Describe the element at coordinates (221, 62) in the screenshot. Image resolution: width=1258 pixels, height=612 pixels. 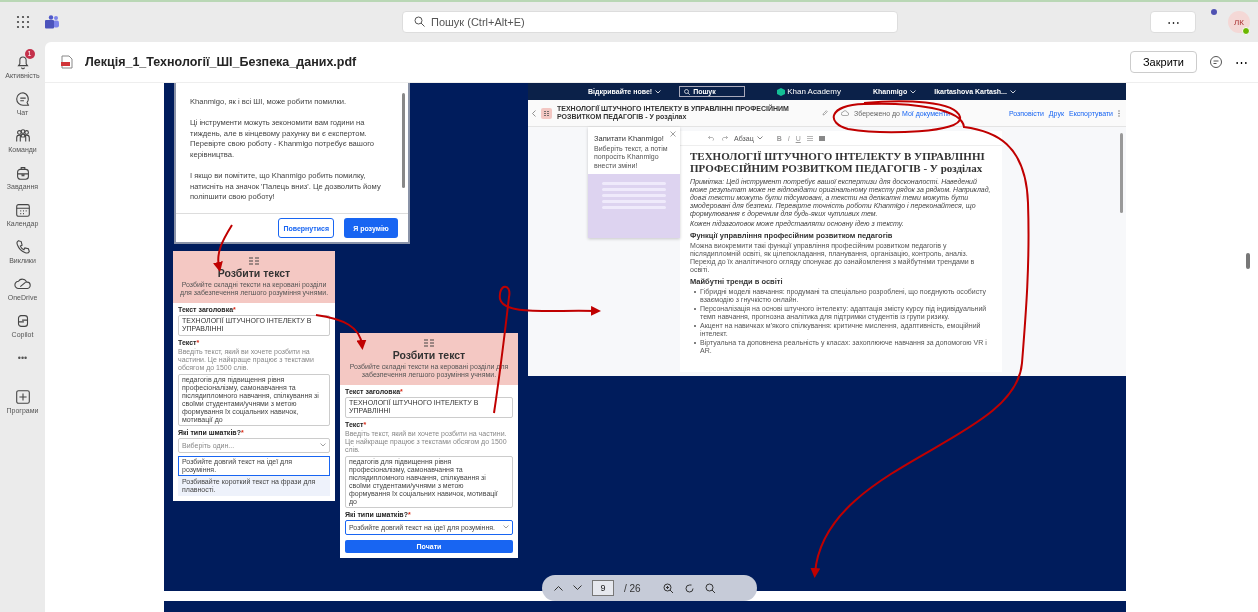
I see `file-title: Лекція_1_Технології_ШІ_Безпека_даних.pdf` at that location.